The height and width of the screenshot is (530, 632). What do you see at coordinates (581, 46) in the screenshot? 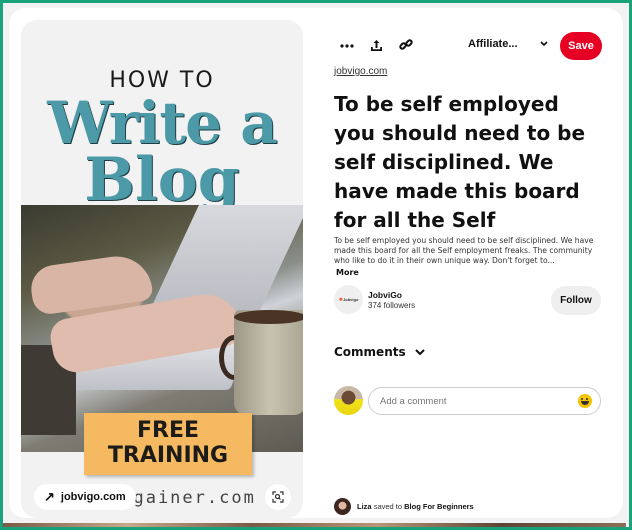
I see `save-button: Save` at bounding box center [581, 46].